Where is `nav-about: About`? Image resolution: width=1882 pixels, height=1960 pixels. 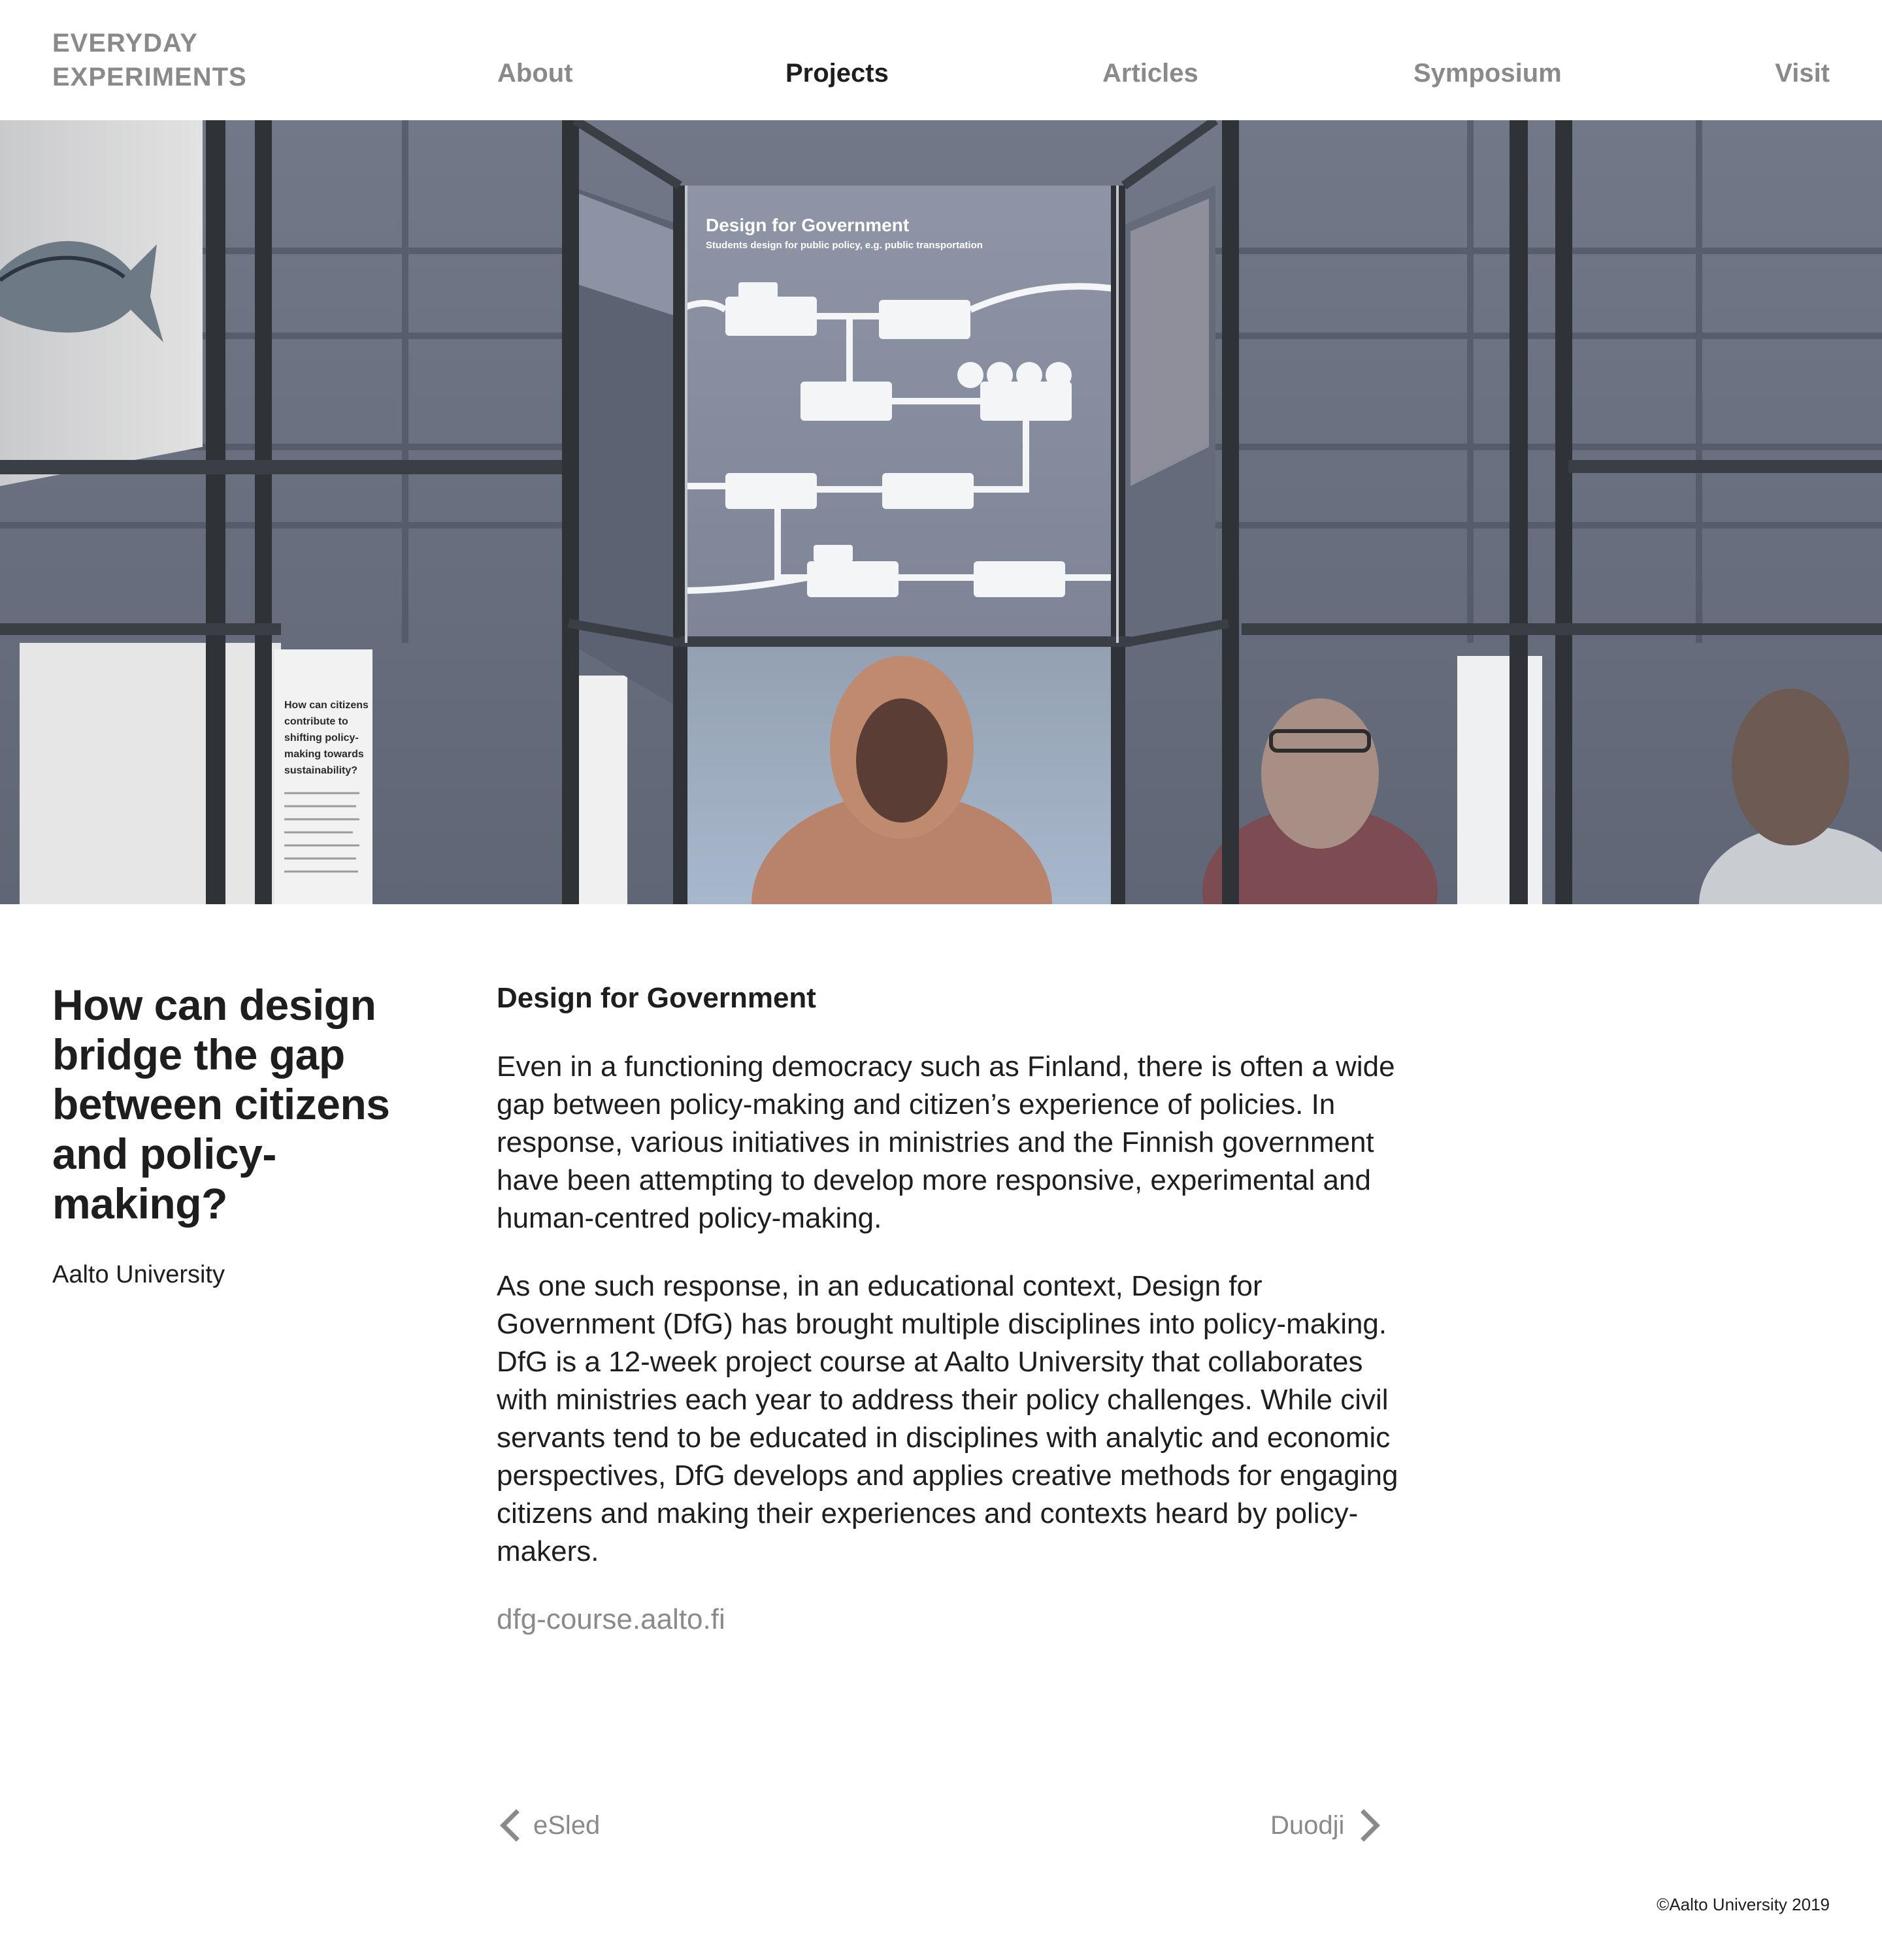 nav-about: About is located at coordinates (535, 73).